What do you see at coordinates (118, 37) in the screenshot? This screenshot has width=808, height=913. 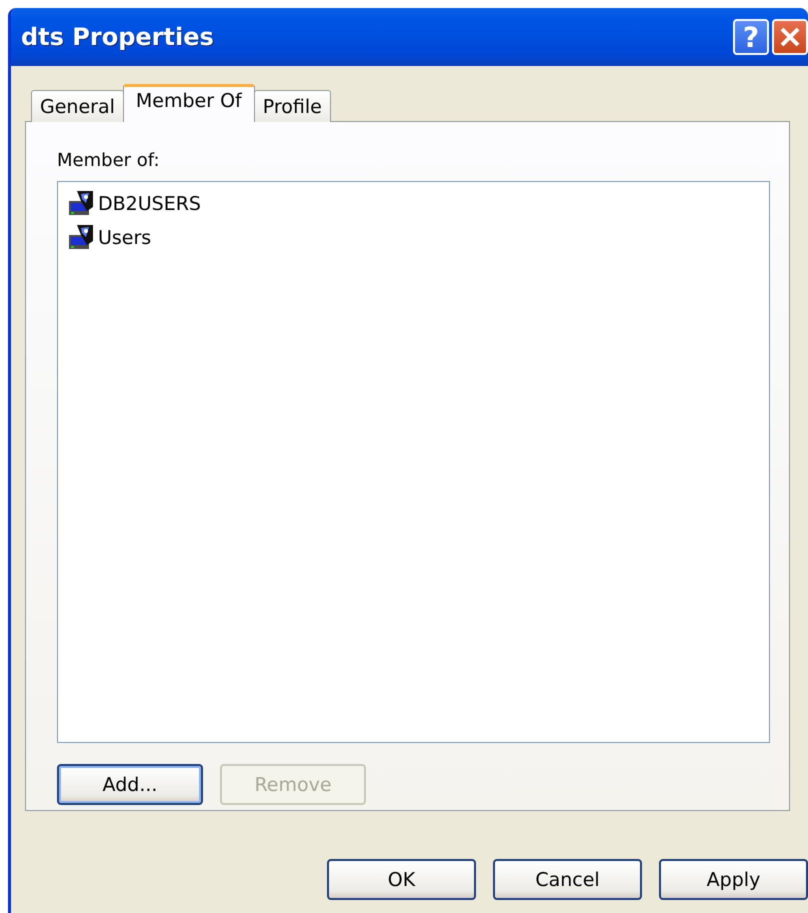 I see `window-title: dts Properties` at bounding box center [118, 37].